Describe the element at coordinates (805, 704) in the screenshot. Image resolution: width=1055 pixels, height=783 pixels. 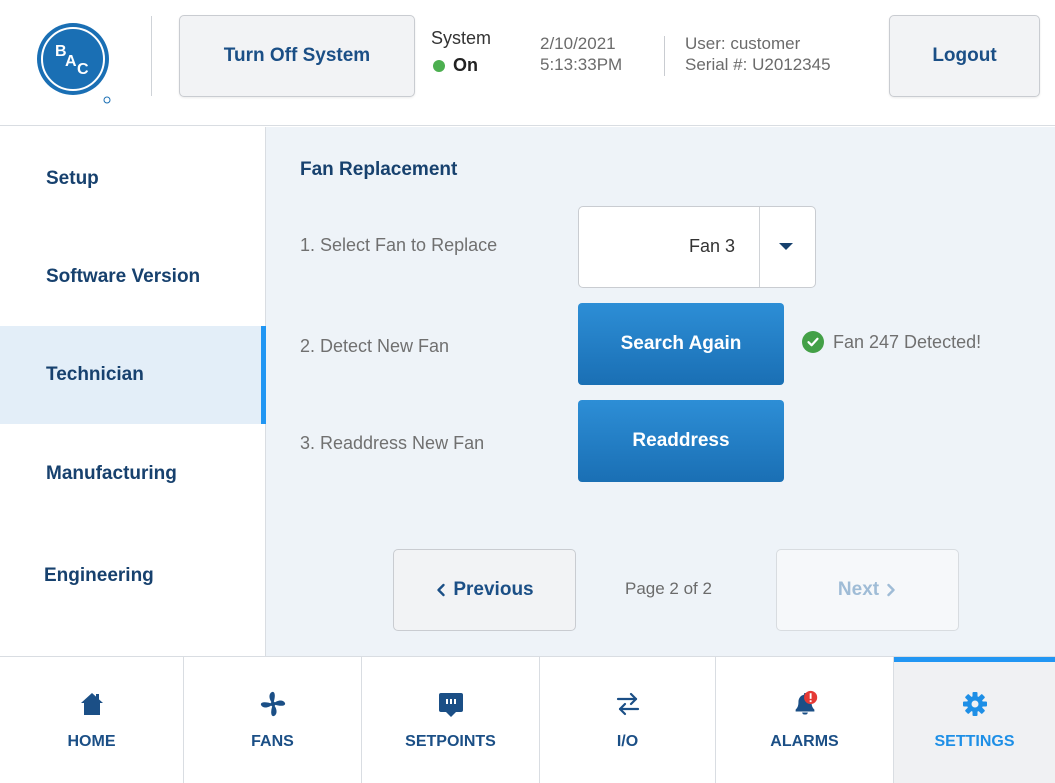
I see `alarm-bell-icon` at that location.